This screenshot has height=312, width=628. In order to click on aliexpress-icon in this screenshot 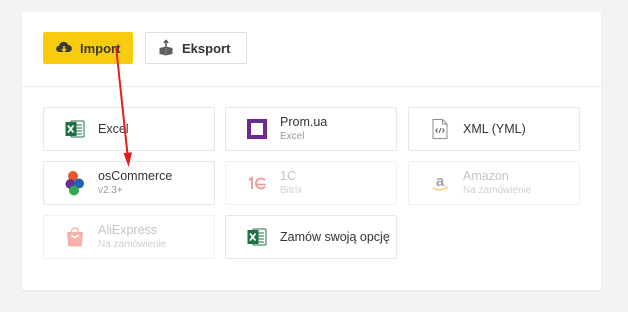, I will do `click(75, 237)`.